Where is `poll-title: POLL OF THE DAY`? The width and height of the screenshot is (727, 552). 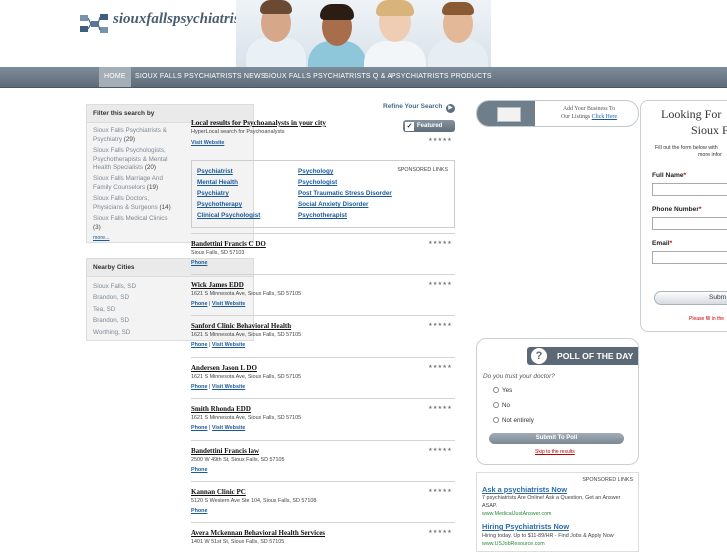 poll-title: POLL OF THE DAY is located at coordinates (595, 356).